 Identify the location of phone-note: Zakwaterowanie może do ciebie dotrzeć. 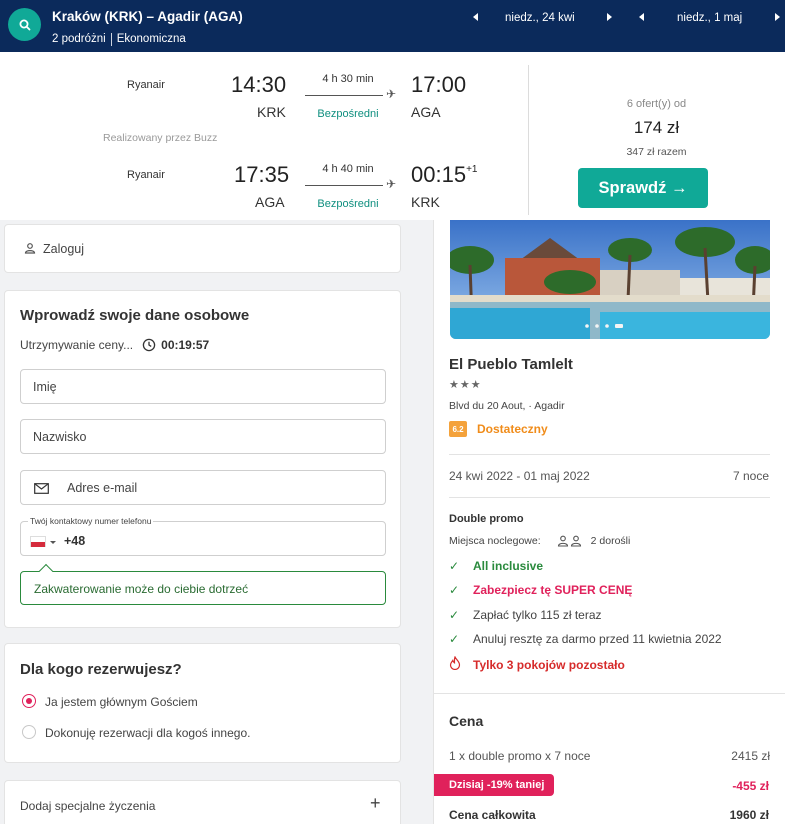
(203, 584).